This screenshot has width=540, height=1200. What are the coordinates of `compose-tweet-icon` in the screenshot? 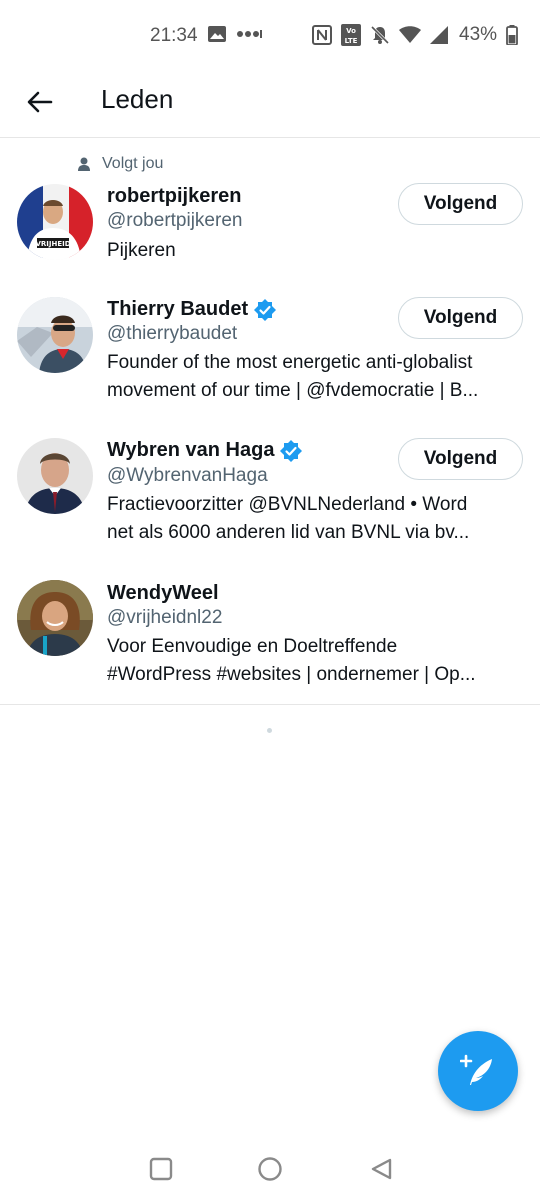 It's located at (476, 1069).